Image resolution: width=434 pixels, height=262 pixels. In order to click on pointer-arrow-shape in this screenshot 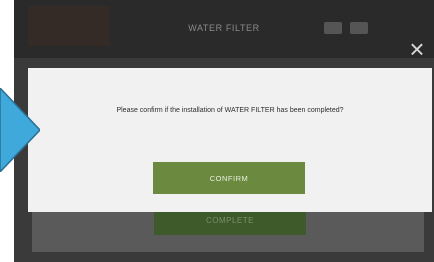, I will do `click(20, 130)`.